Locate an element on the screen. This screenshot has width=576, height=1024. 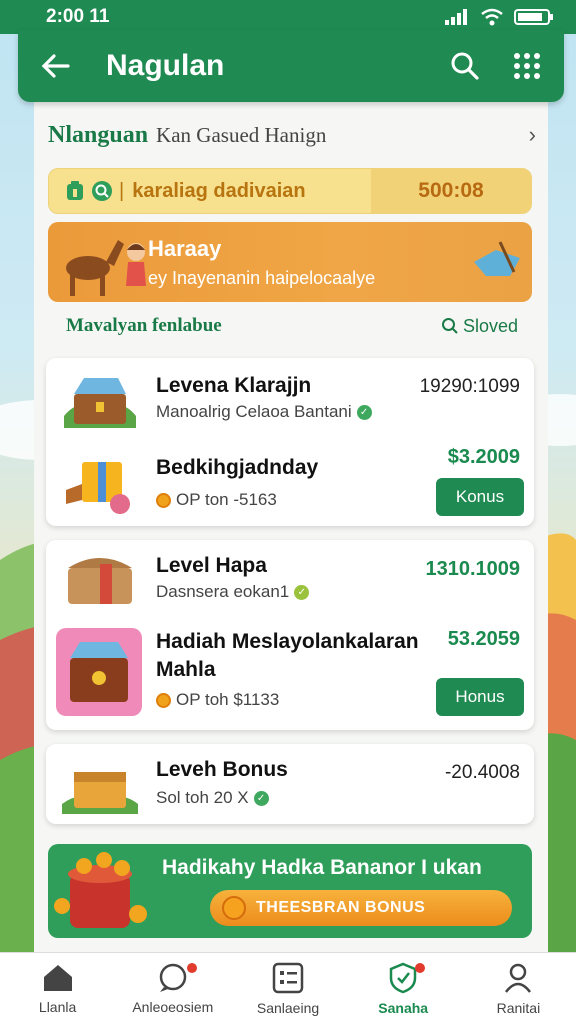
row-subtitle-text: Sol toh 20 X is located at coordinates (202, 797).